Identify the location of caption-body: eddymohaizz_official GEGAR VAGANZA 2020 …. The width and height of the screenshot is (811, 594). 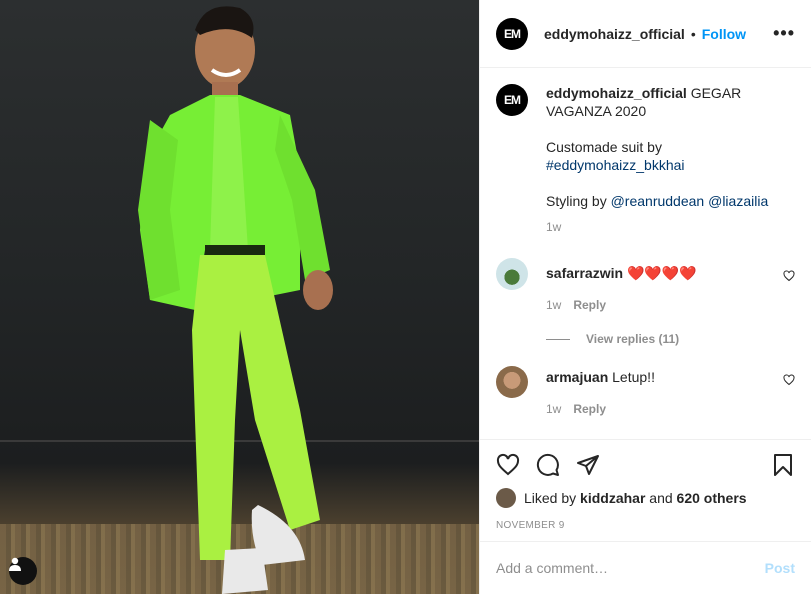
(670, 160).